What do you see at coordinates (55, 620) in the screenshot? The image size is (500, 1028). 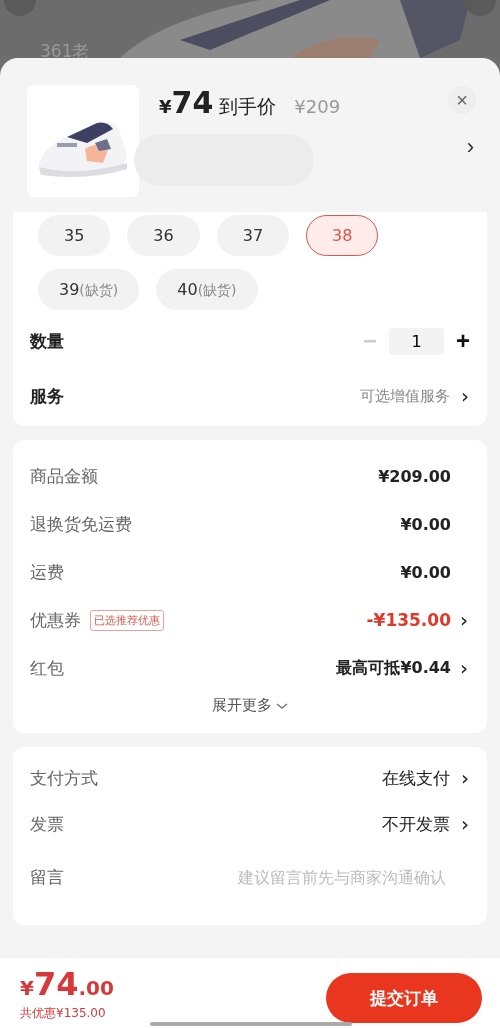 I see `cost-label: 优惠券` at bounding box center [55, 620].